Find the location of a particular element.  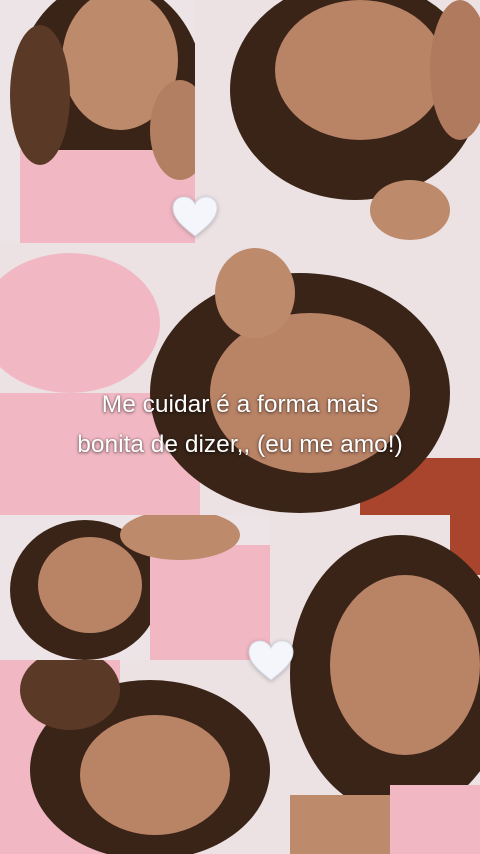

caption-line-1: Me cuidar é a forma mais is located at coordinates (240, 404).